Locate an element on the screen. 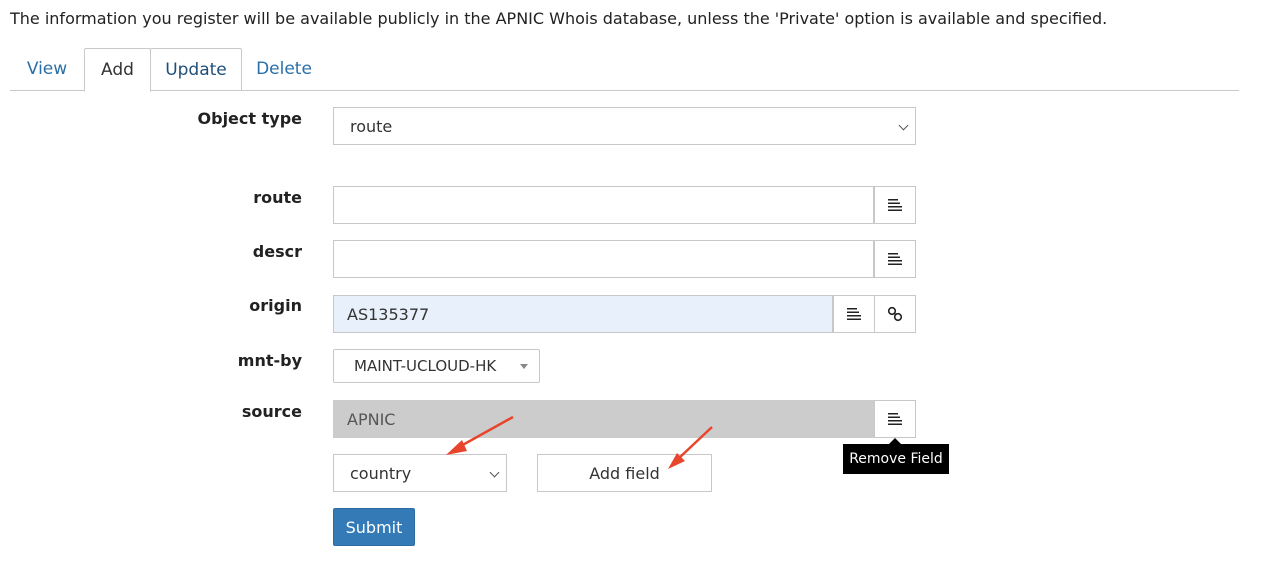  descr-field is located at coordinates (603, 259).